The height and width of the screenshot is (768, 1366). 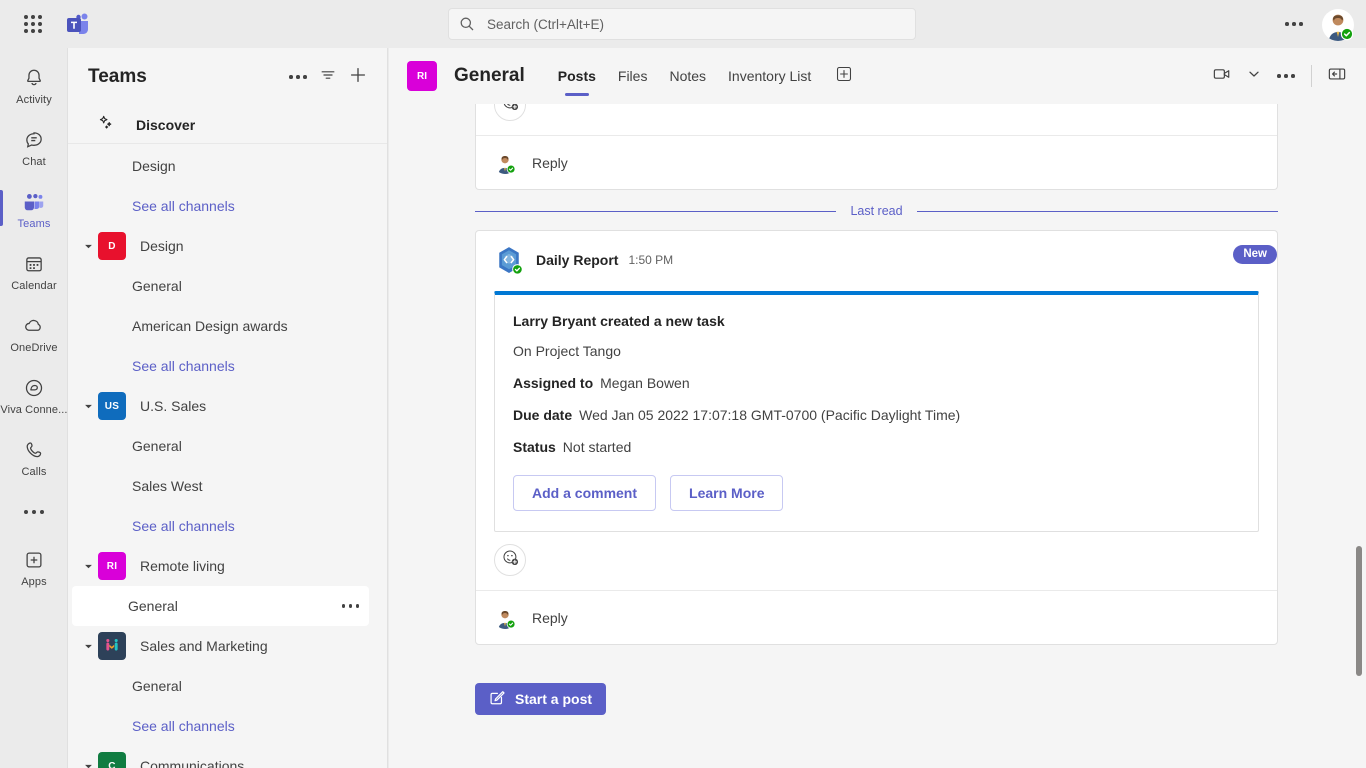 I want to click on rail-item-teams: Teams, so click(x=34, y=209).